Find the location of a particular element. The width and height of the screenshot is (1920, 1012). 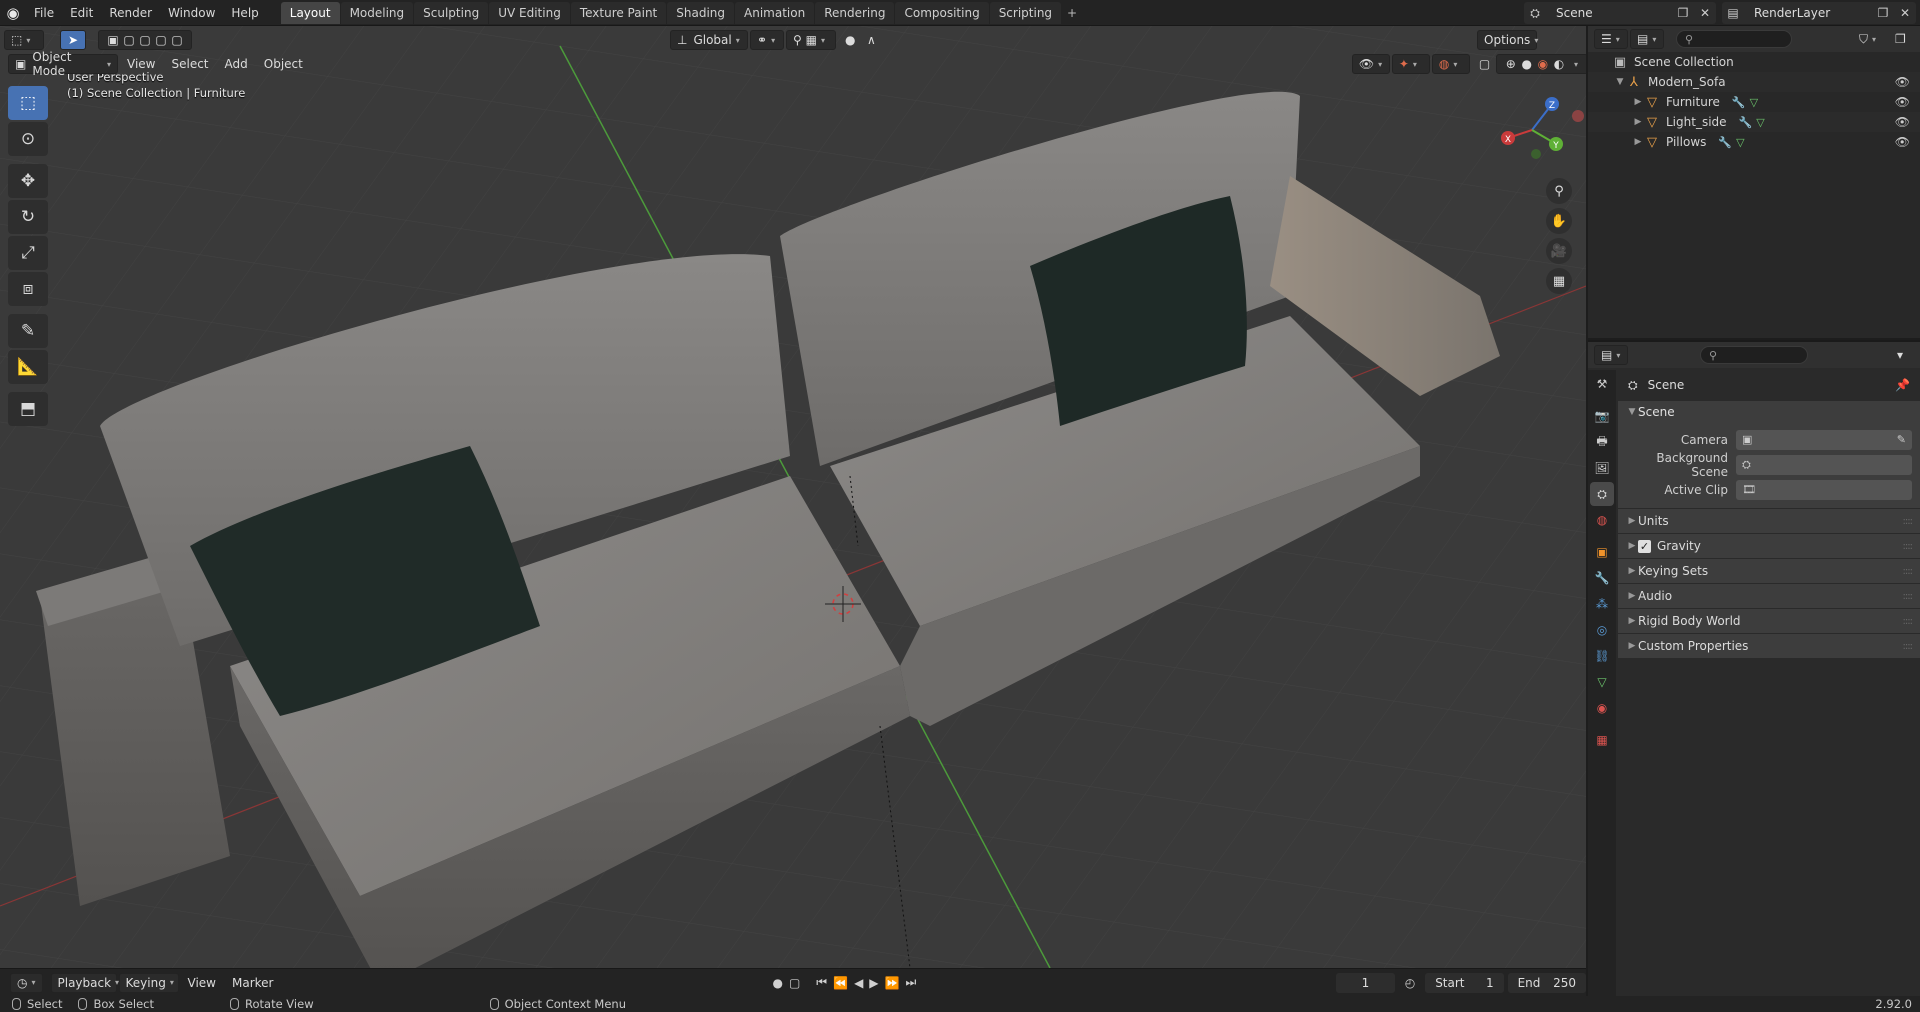

menu-edit: Edit is located at coordinates (81, 13).